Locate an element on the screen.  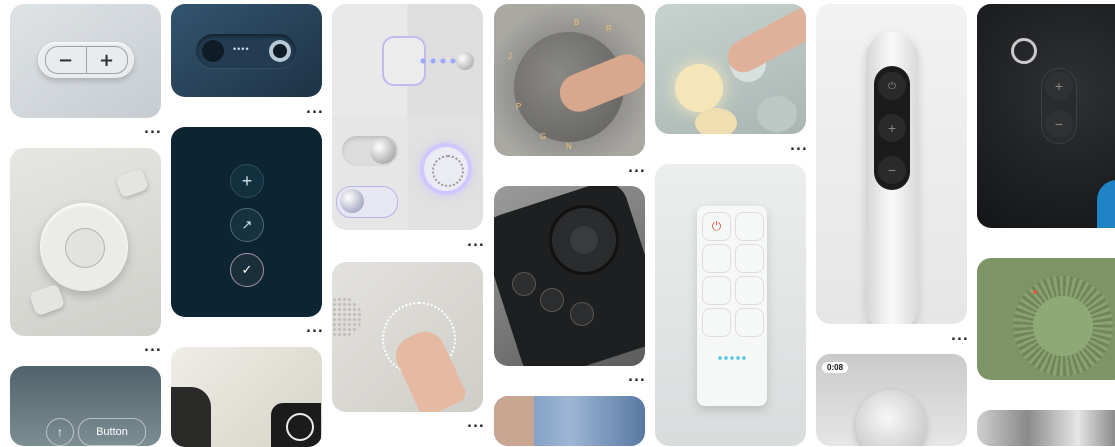
stepper-control: − + is located at coordinates (86, 60).